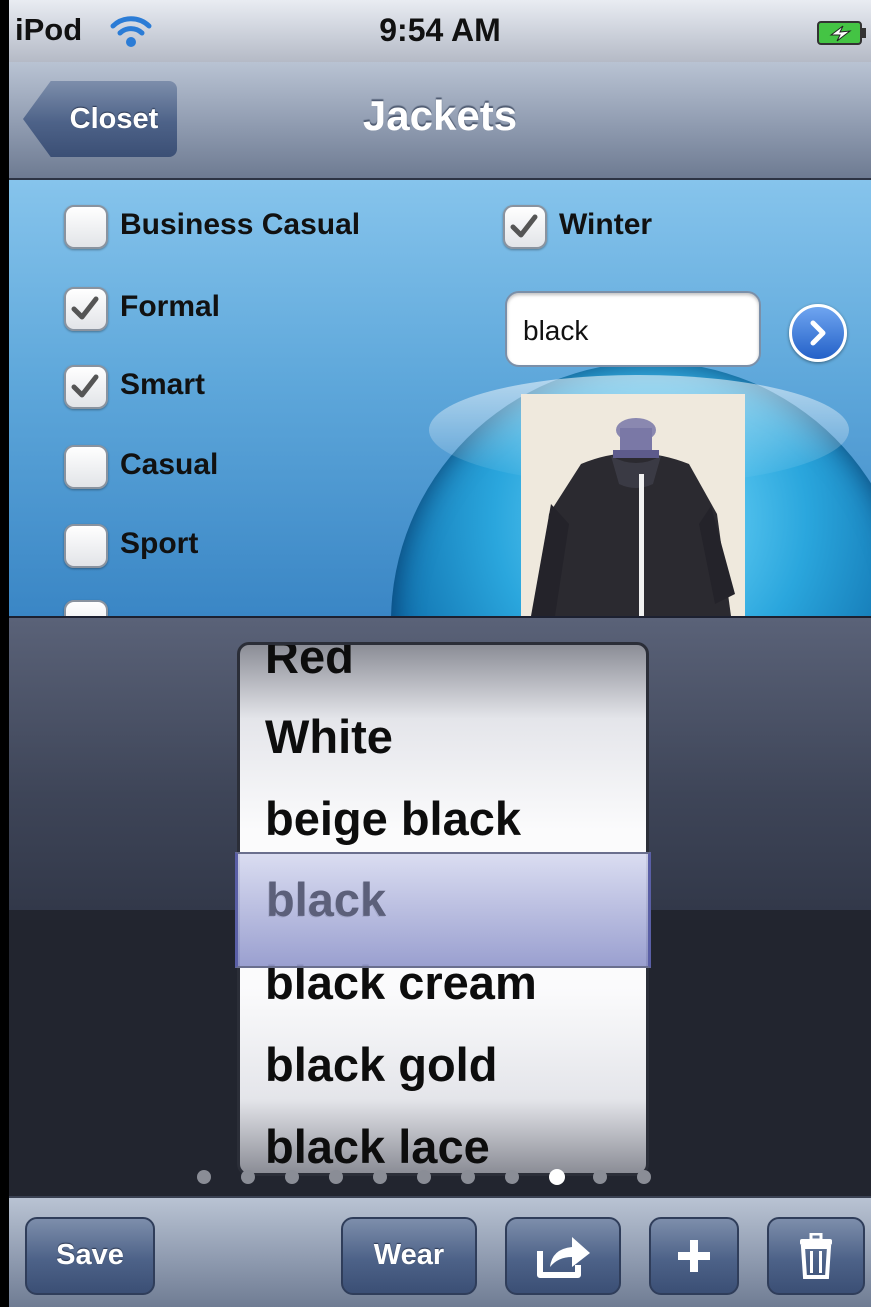 This screenshot has height=1307, width=871. I want to click on save-button-label: Save, so click(90, 1255).